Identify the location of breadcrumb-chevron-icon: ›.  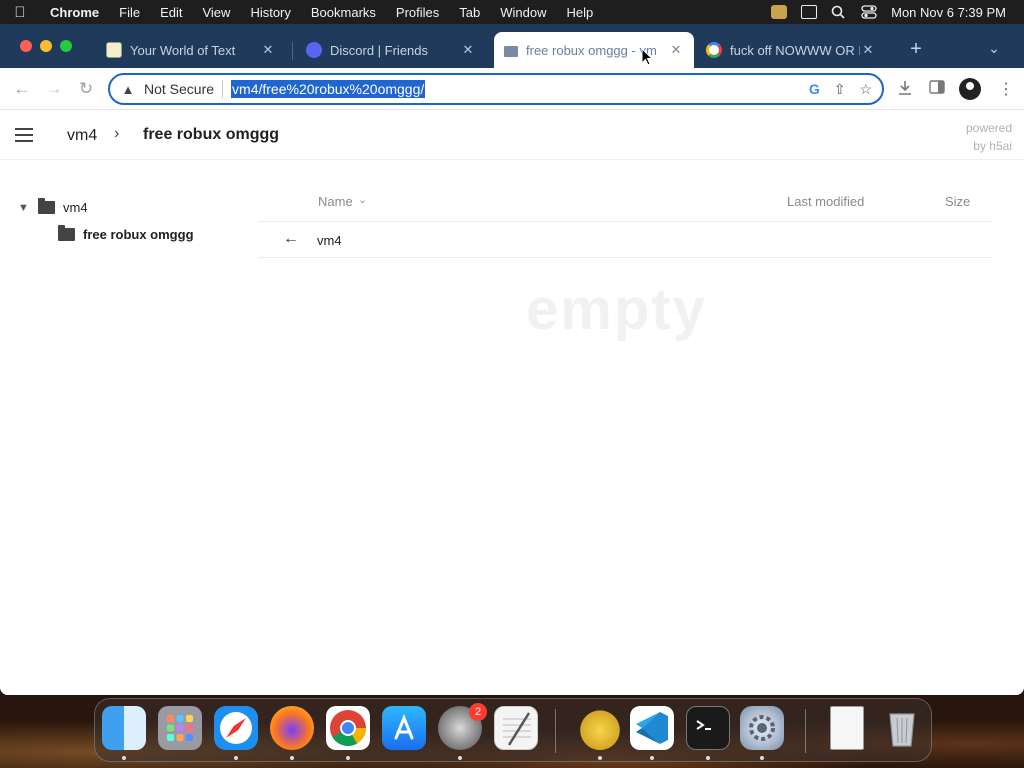
(117, 133).